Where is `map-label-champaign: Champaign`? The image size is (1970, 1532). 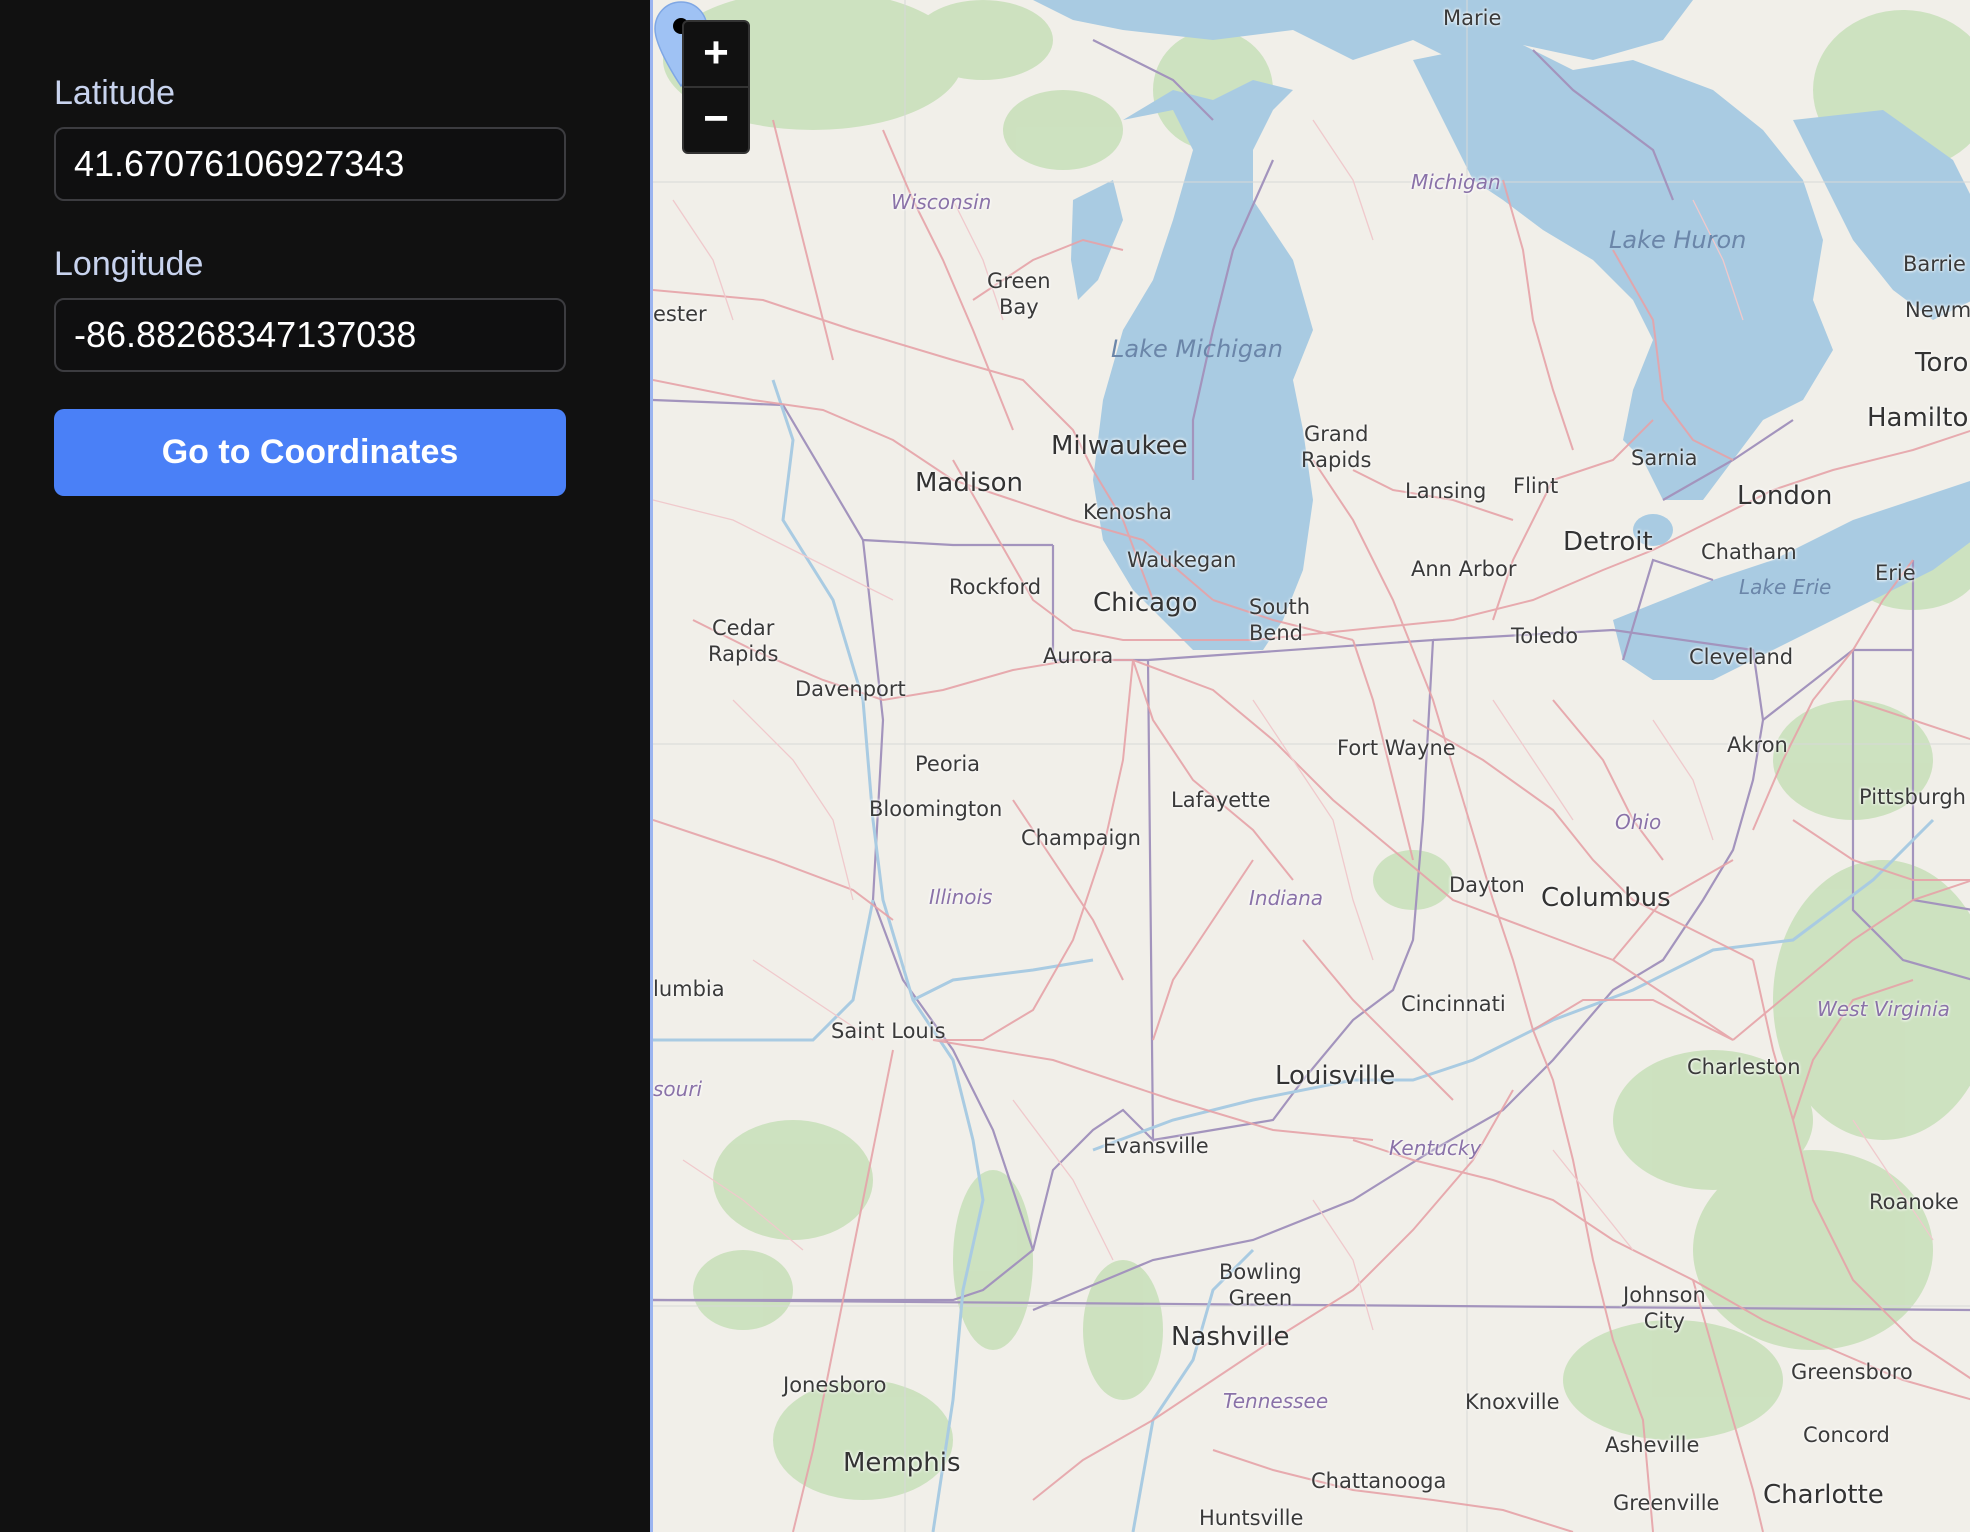
map-label-champaign: Champaign is located at coordinates (1081, 838).